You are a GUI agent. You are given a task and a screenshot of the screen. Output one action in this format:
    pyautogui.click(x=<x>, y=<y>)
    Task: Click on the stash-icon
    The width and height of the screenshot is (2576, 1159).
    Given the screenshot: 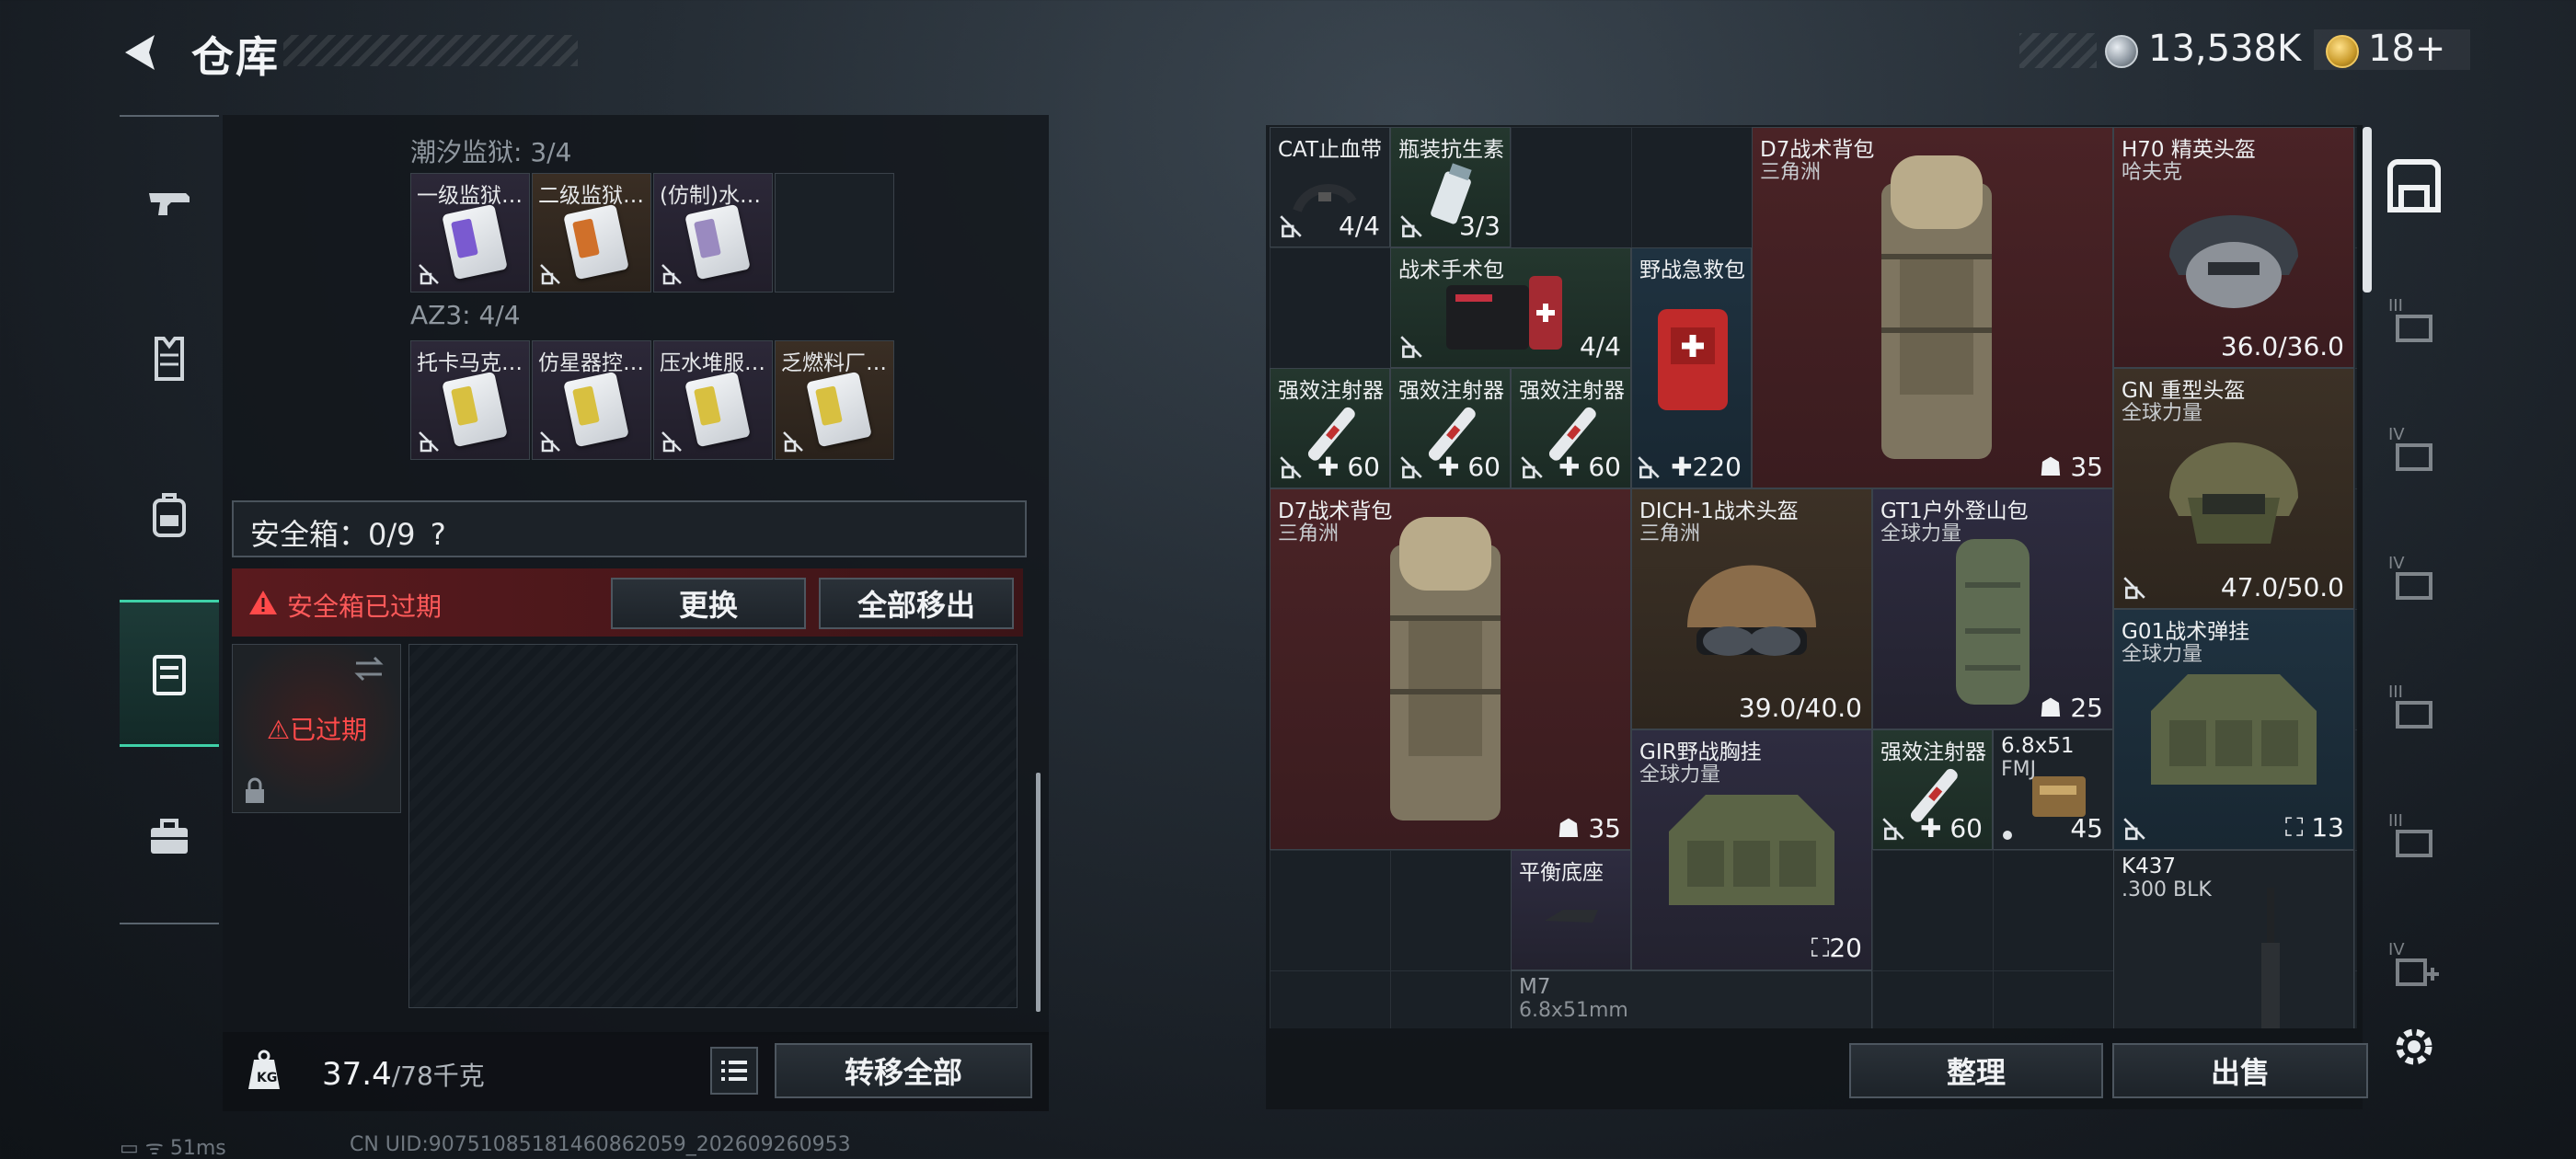 What is the action you would take?
    pyautogui.click(x=2414, y=187)
    